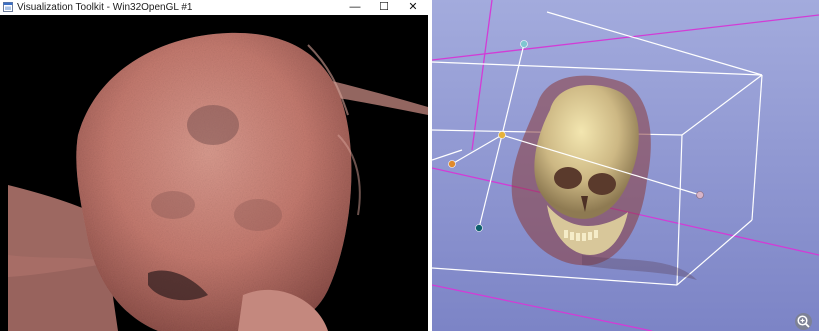 The height and width of the screenshot is (335, 819). Describe the element at coordinates (452, 164) in the screenshot. I see `handle-left` at that location.